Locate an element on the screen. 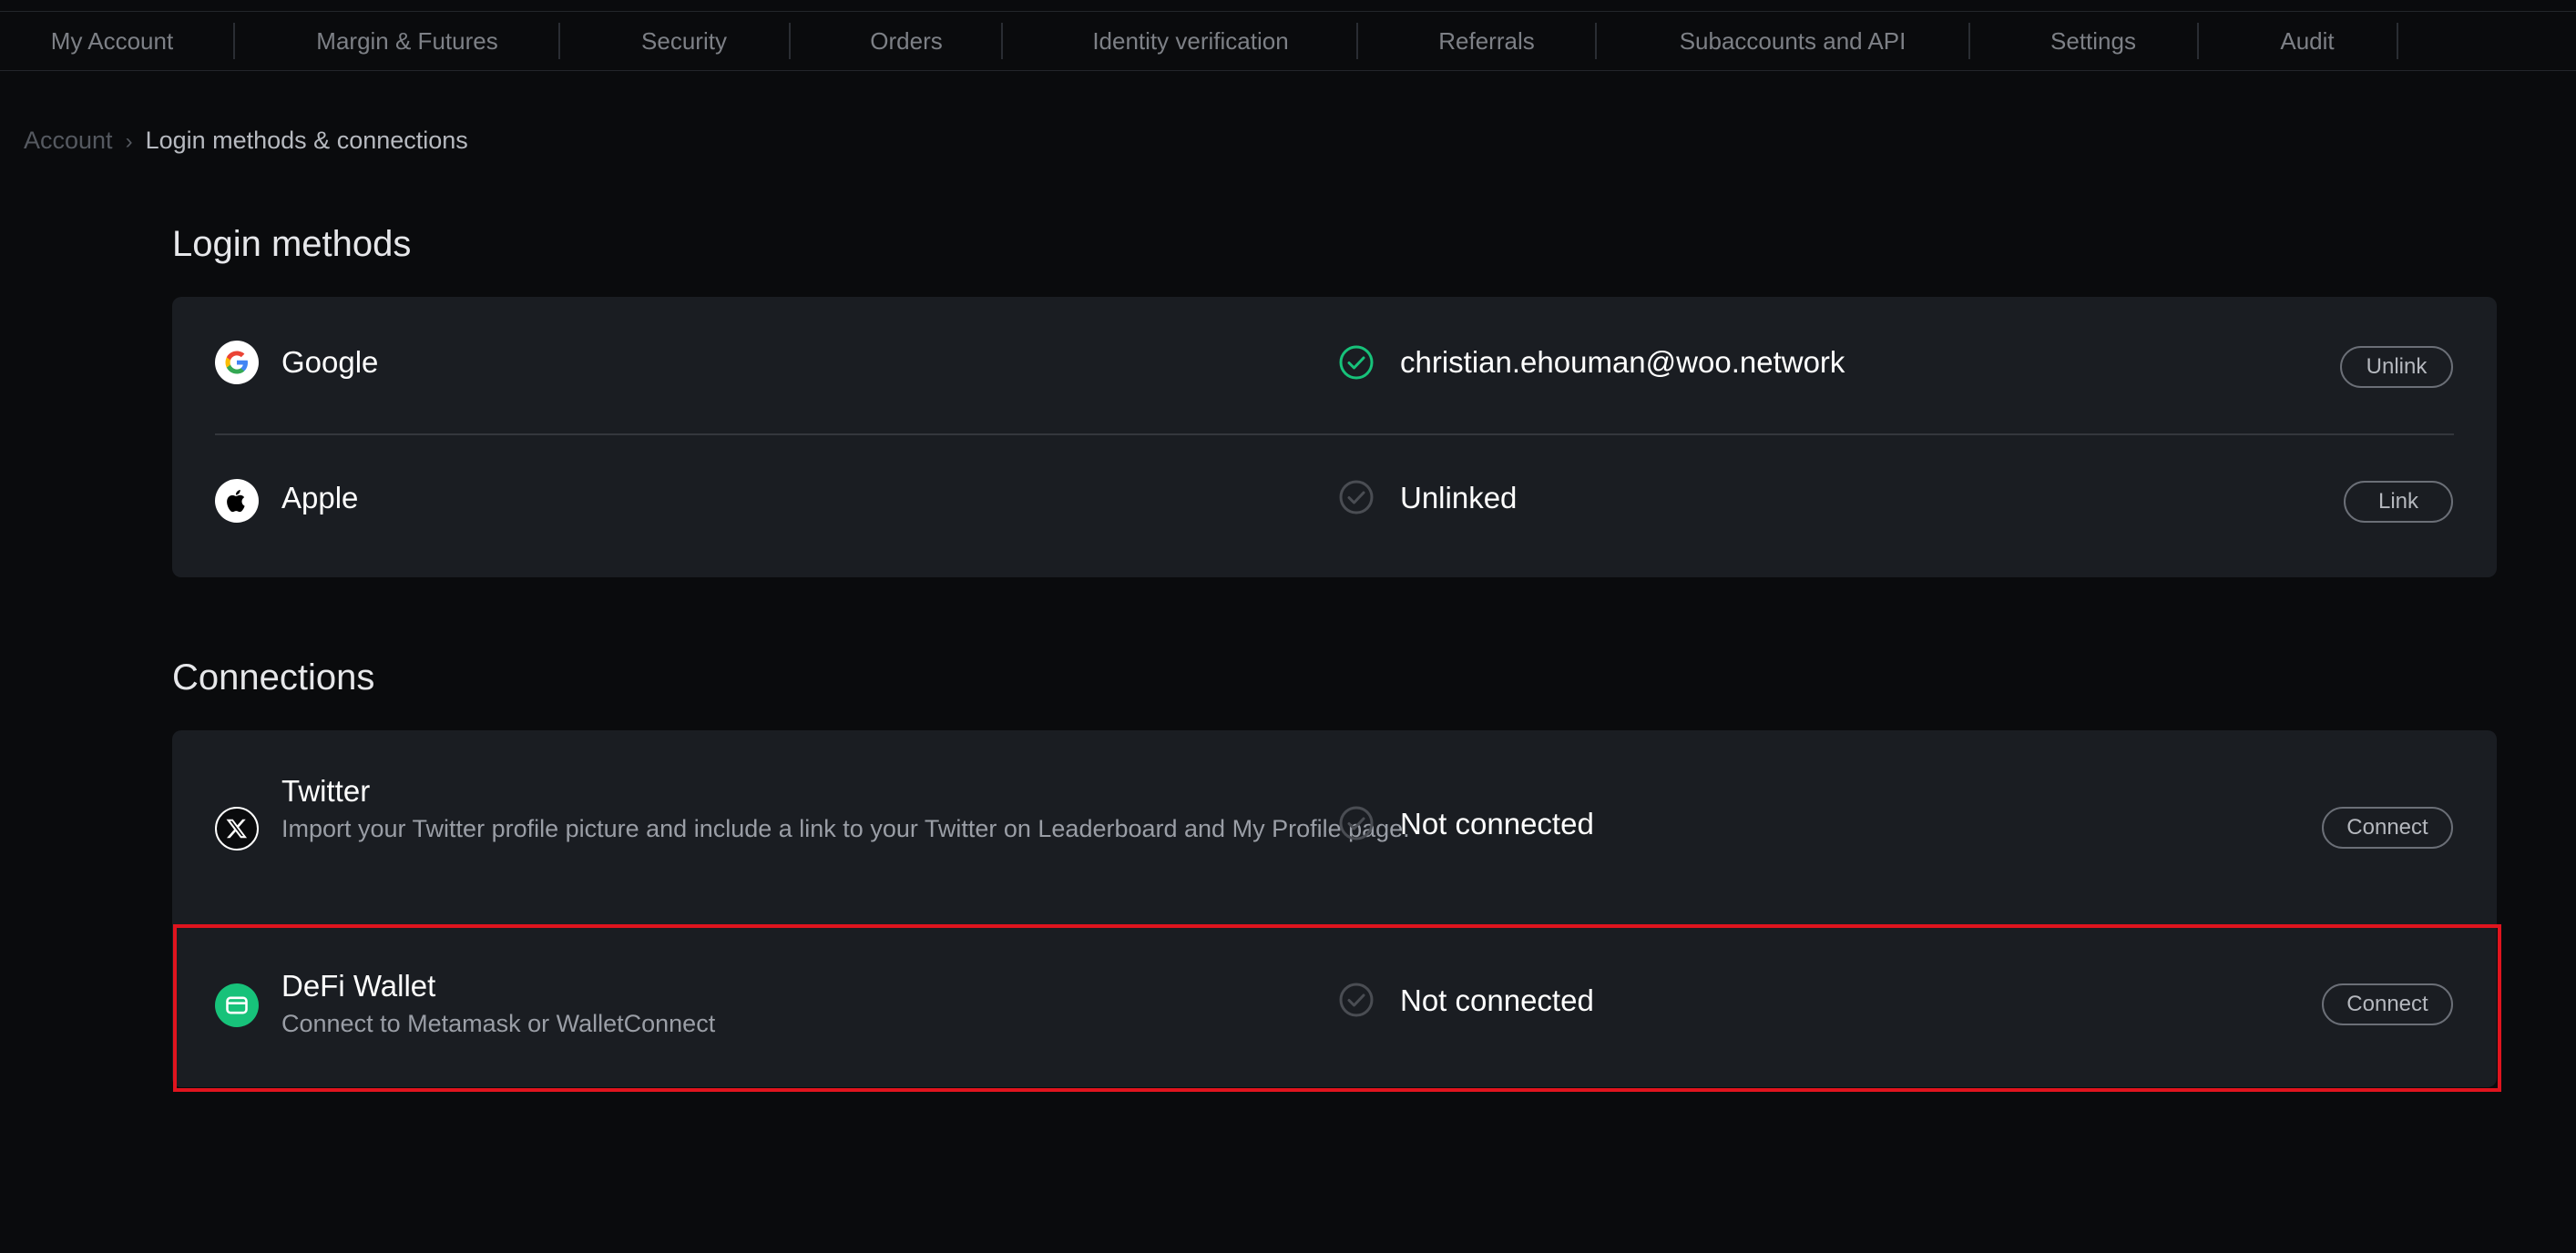 This screenshot has height=1253, width=2576. breadcrumb-current: Login methods & connections is located at coordinates (307, 140).